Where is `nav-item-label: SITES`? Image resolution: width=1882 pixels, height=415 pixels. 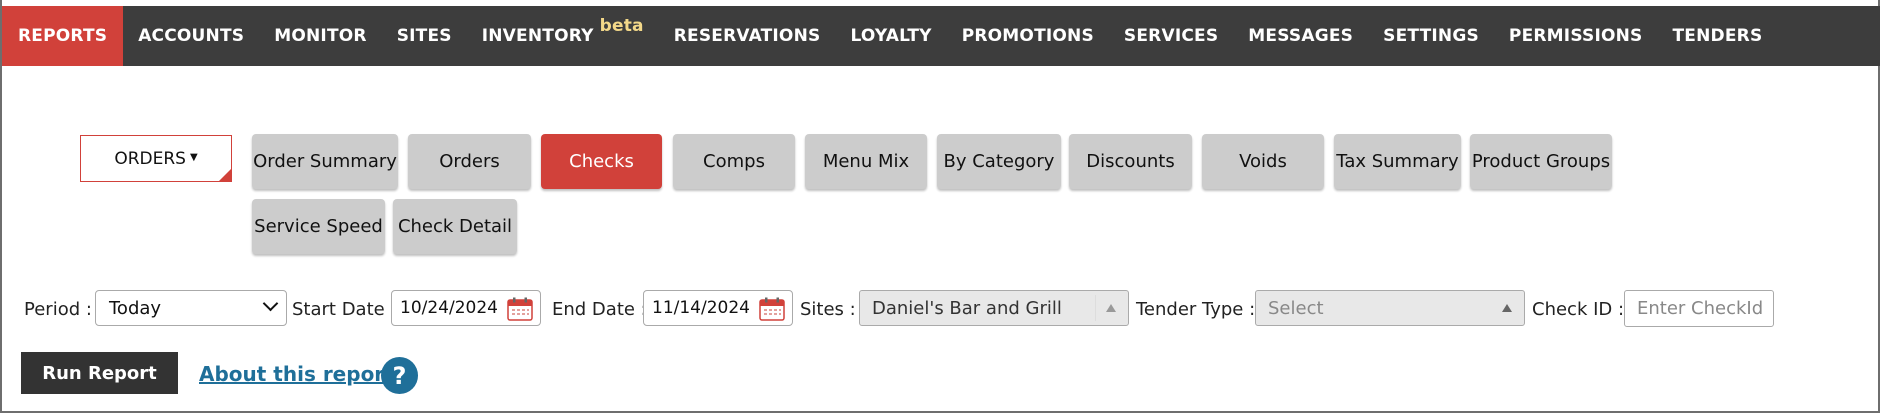
nav-item-label: SITES is located at coordinates (424, 36).